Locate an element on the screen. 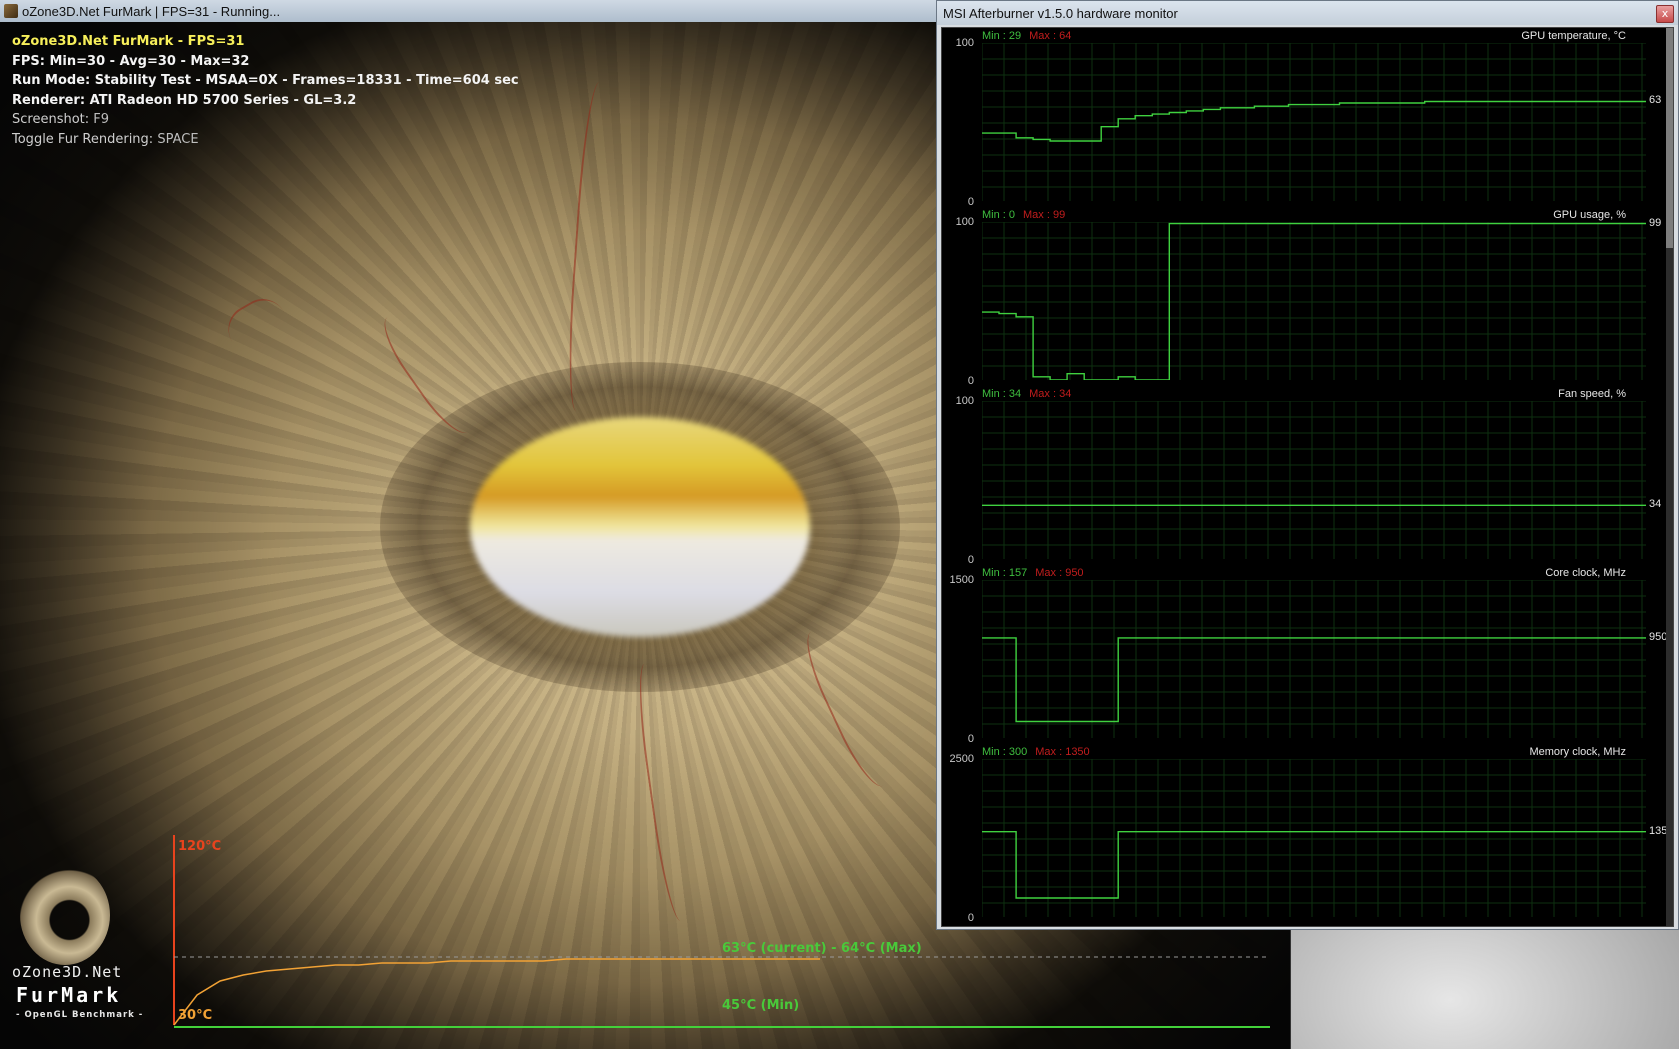 This screenshot has width=1679, height=1049. toggle-fur-key: SPACE is located at coordinates (178, 139).